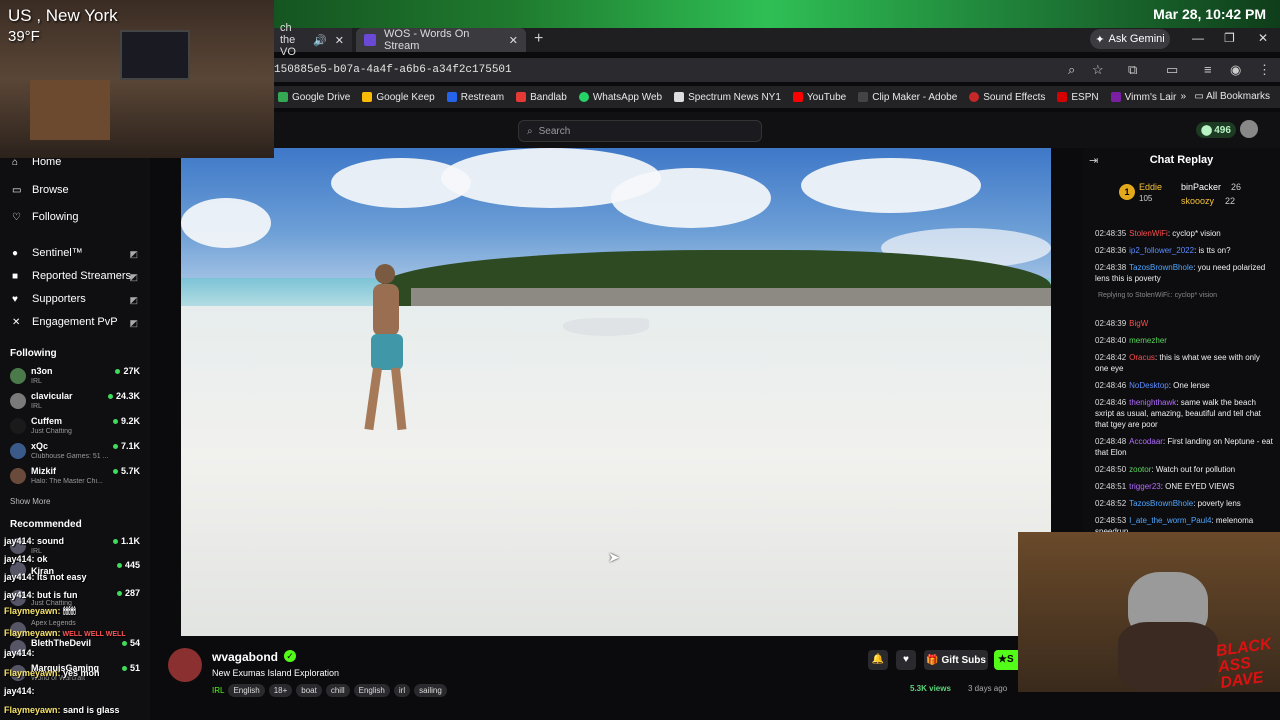  I want to click on minimize-icon: —, so click(1198, 38).